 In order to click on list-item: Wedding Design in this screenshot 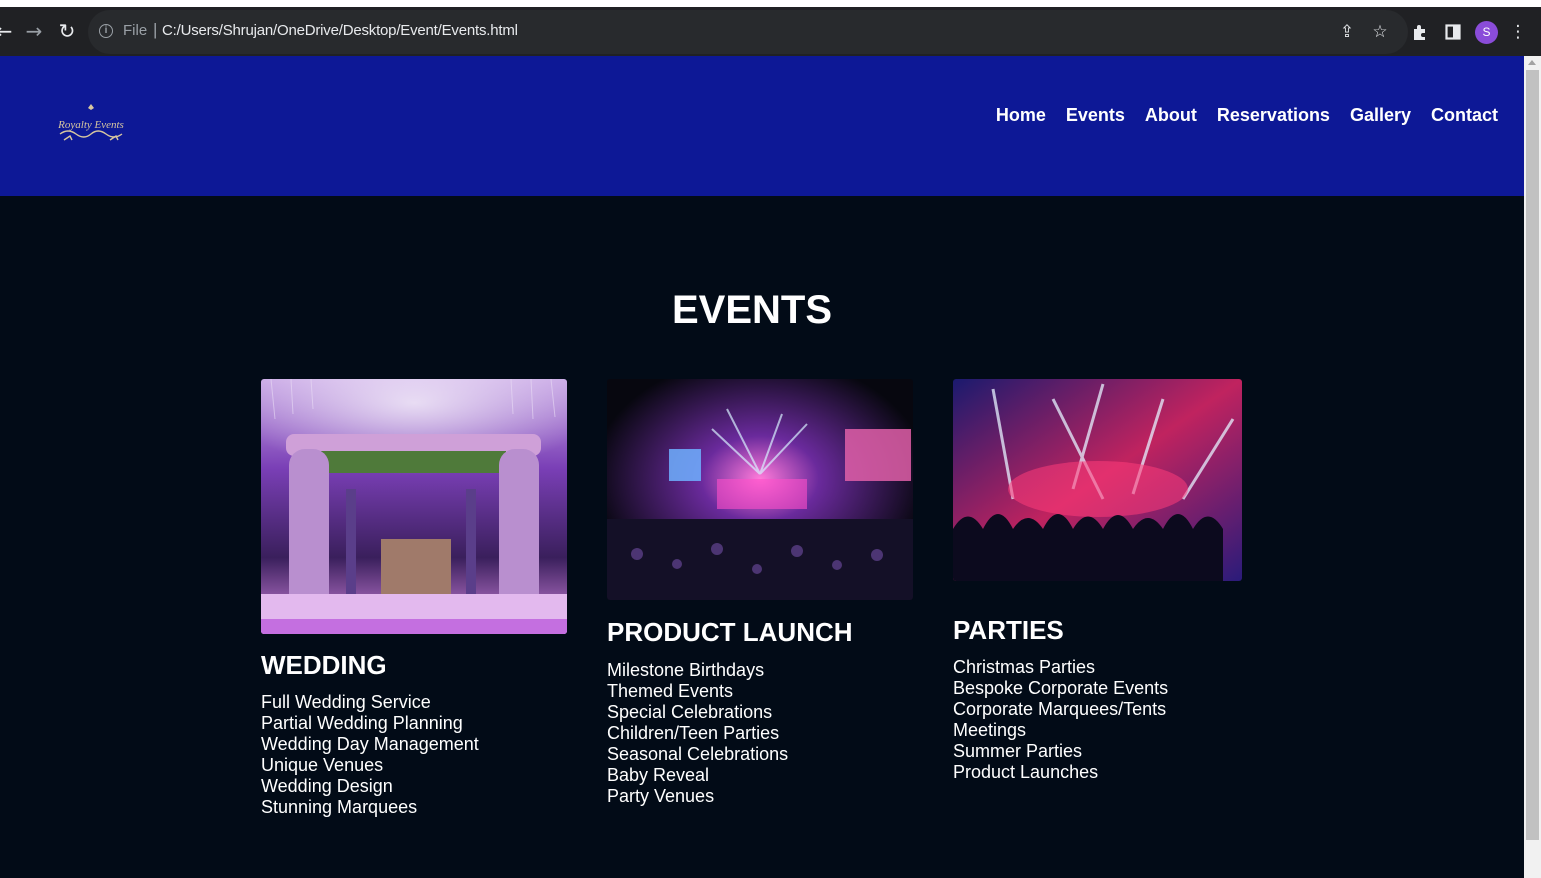, I will do `click(327, 786)`.